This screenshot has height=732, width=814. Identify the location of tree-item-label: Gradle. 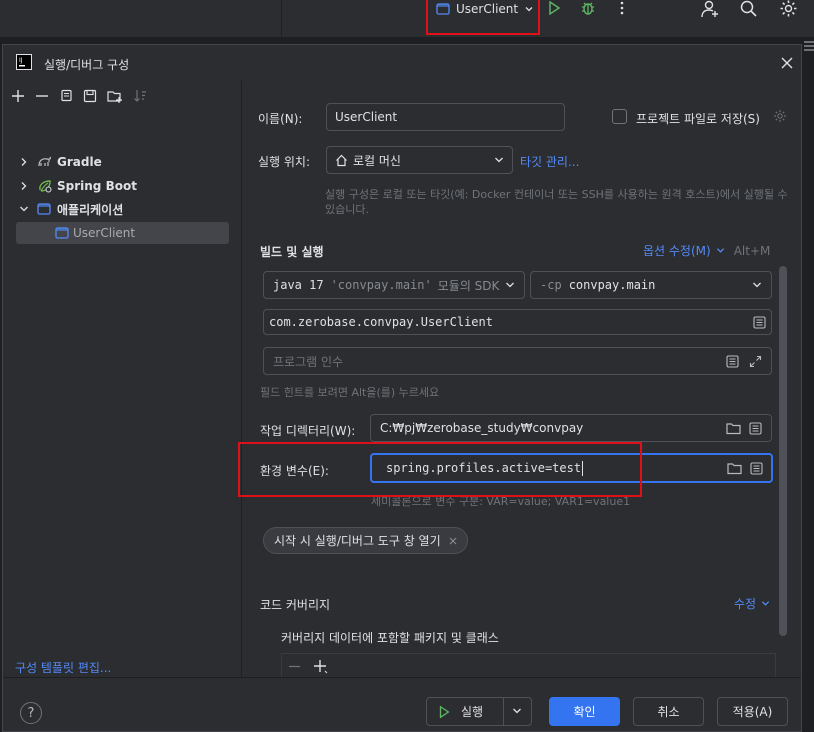
(79, 162).